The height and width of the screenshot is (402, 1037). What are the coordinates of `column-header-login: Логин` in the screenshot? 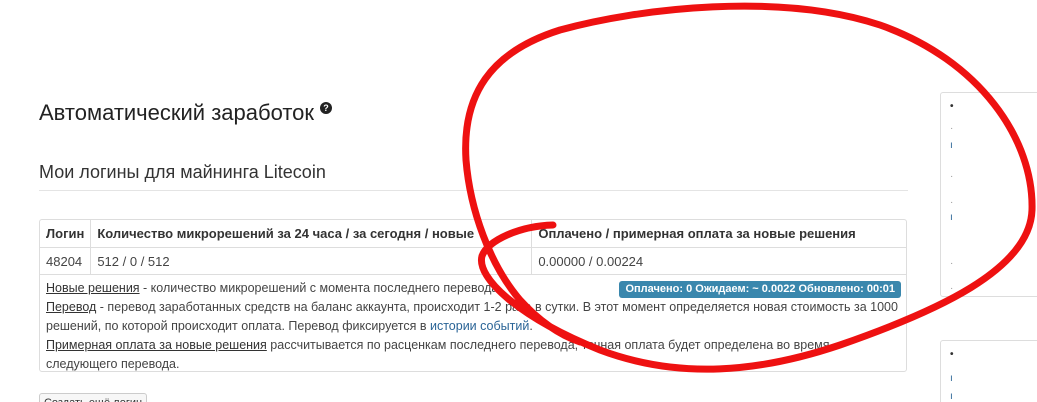 It's located at (66, 234).